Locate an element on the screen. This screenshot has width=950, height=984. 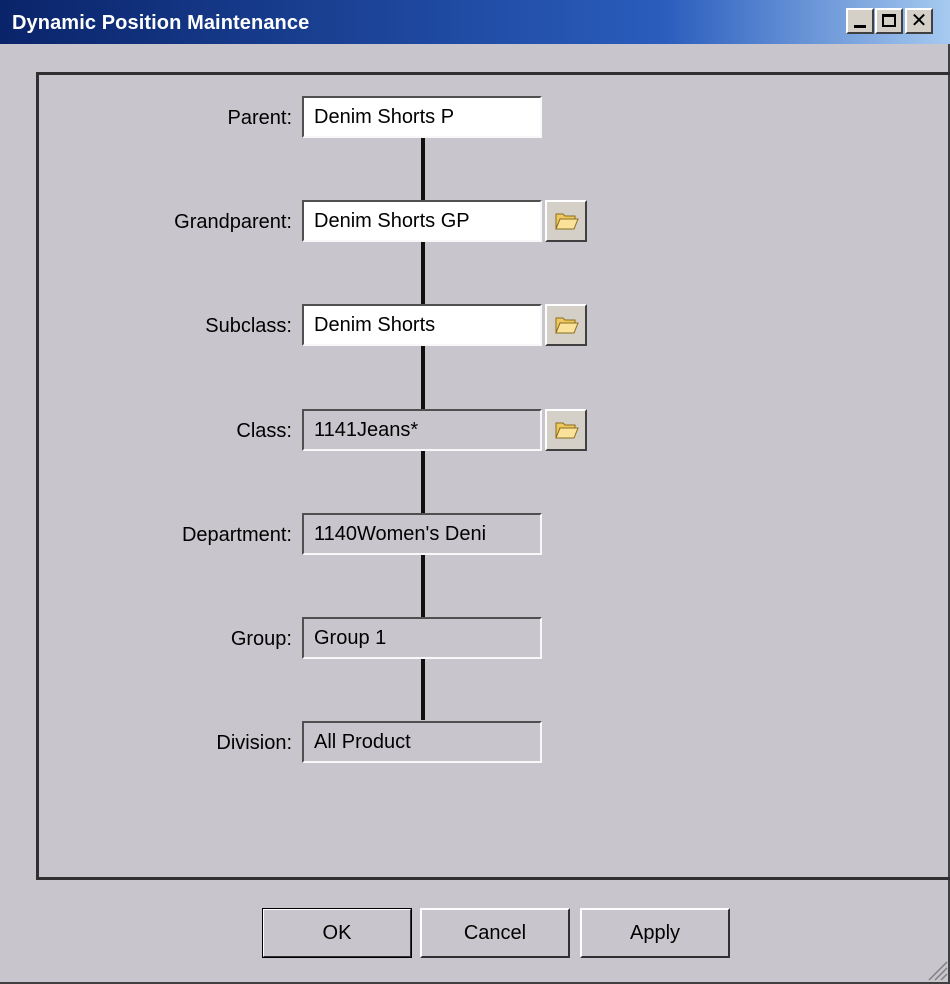
subclass-label: Subclass: is located at coordinates (248, 326).